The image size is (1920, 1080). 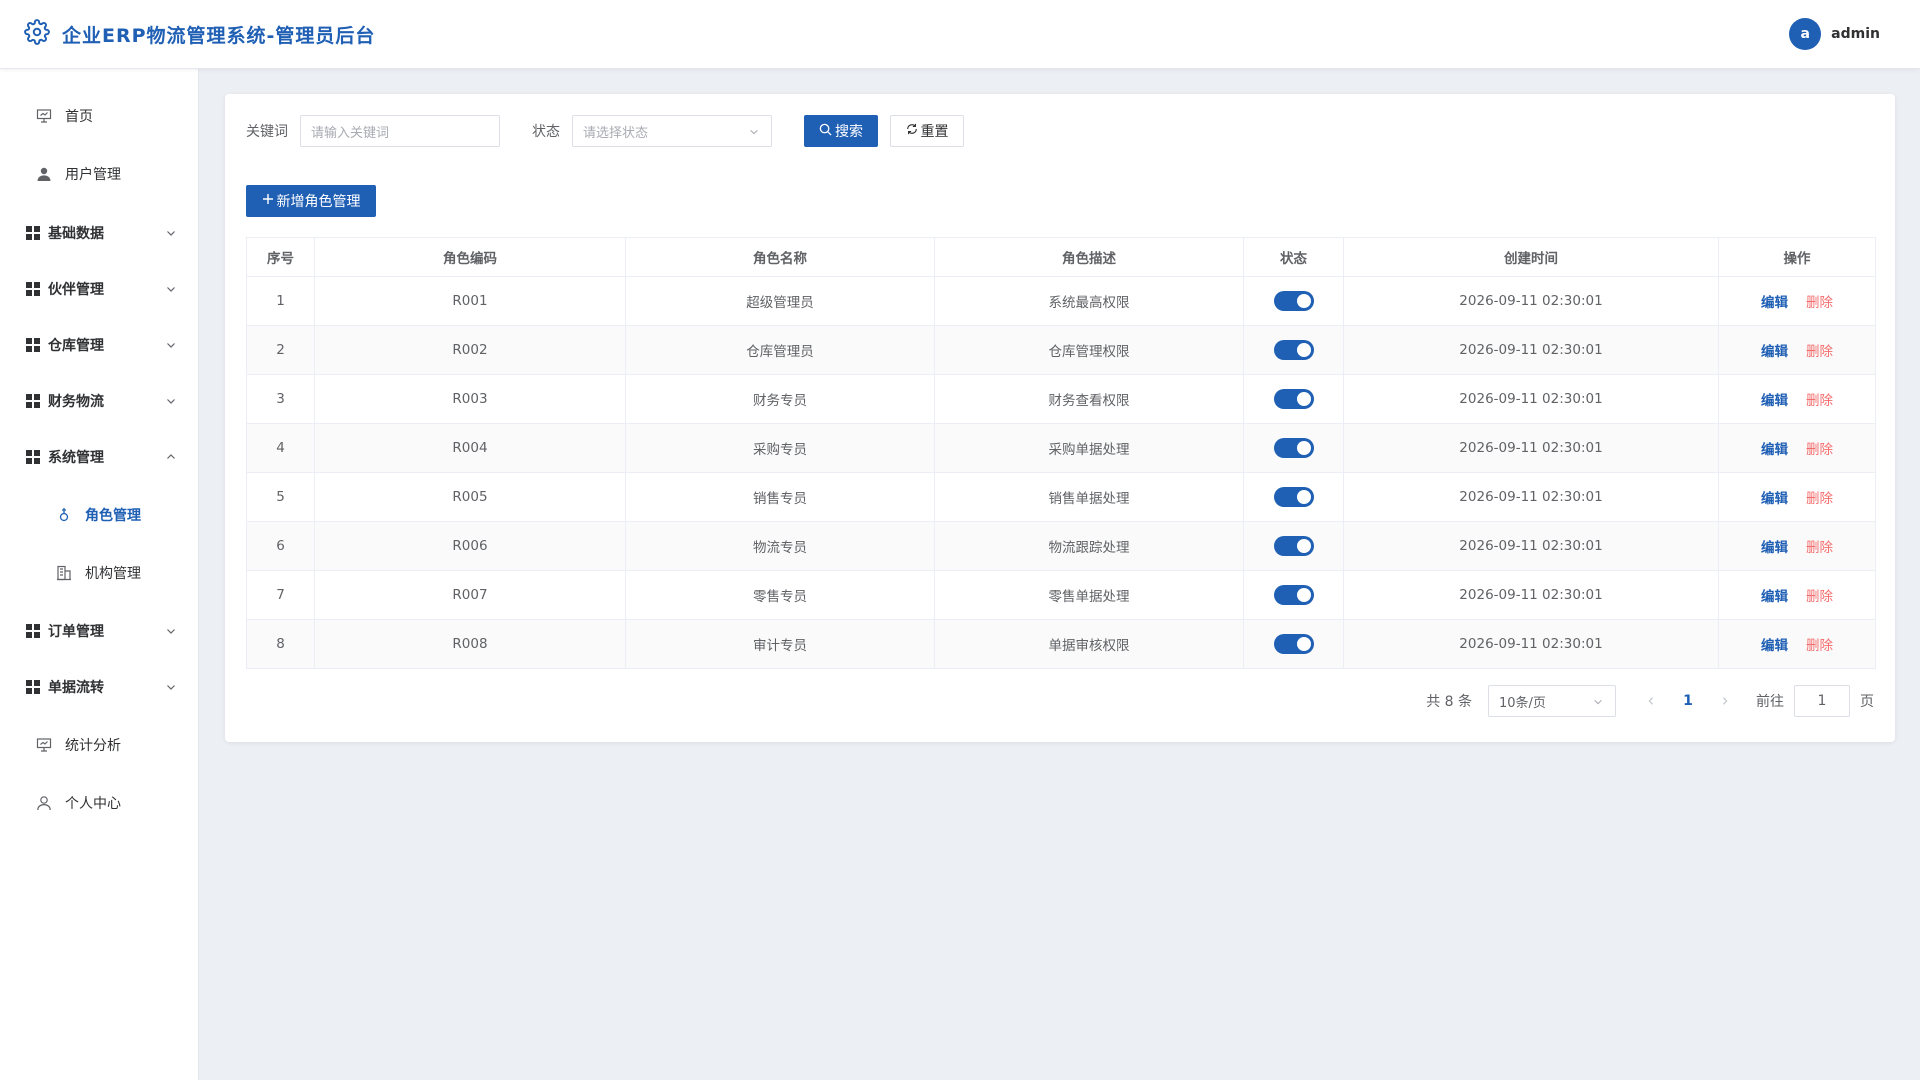 I want to click on column-header: 创建时间, so click(x=1531, y=257).